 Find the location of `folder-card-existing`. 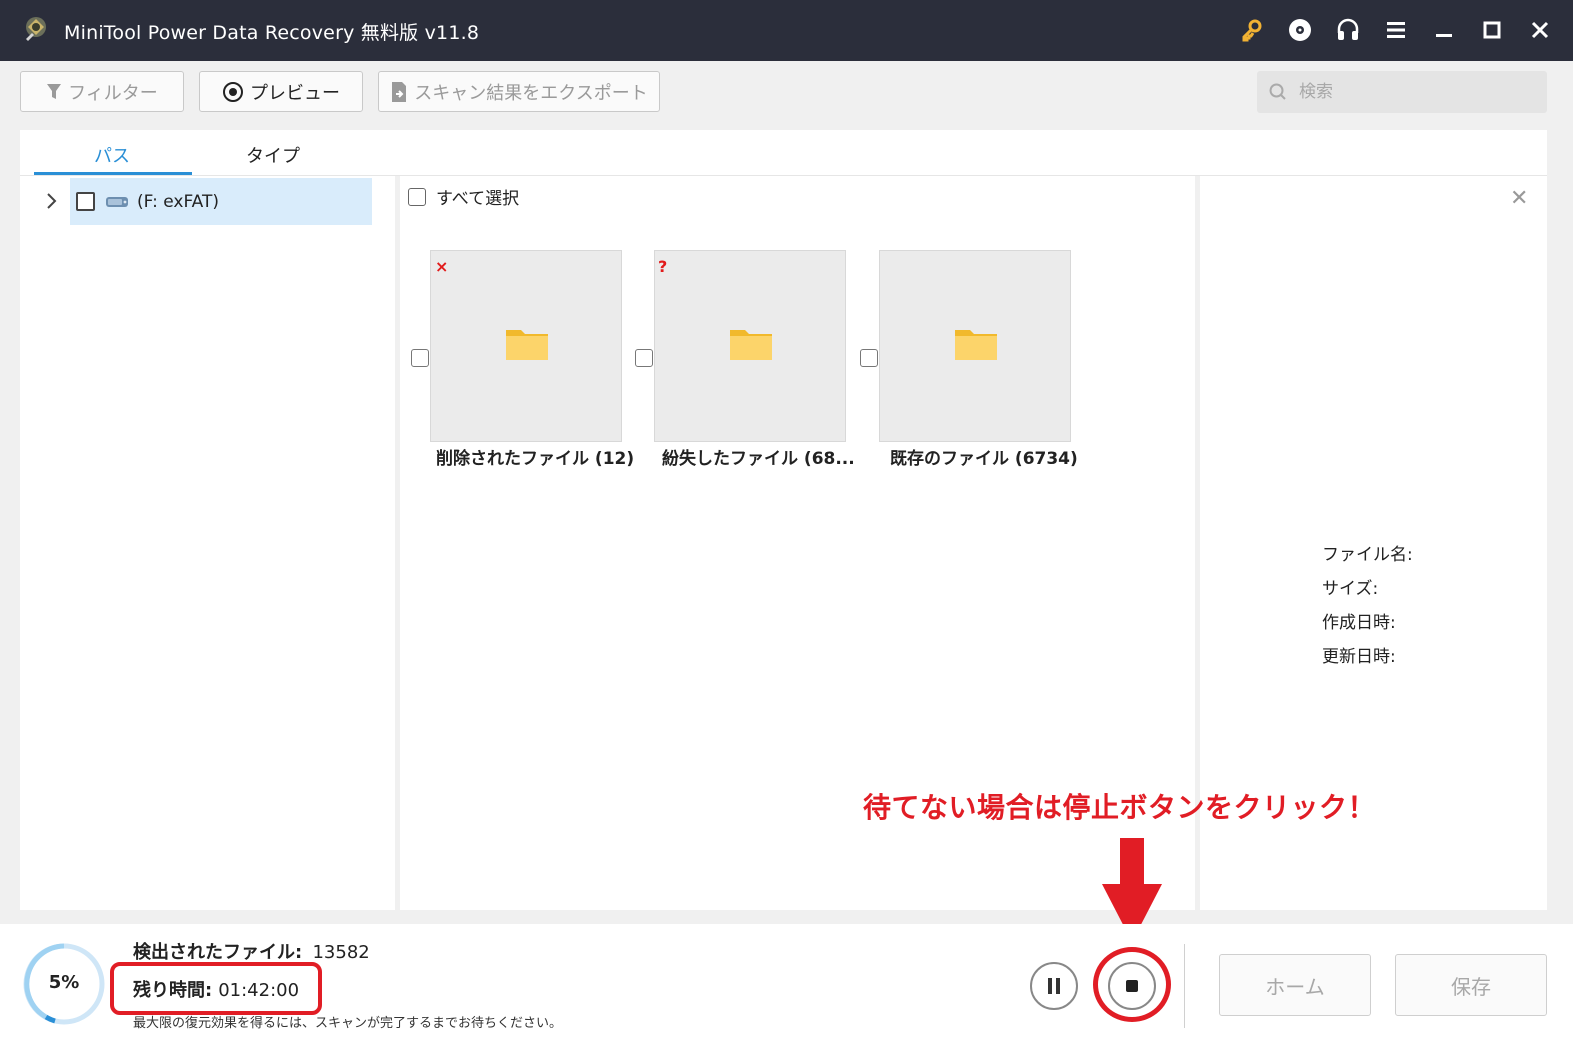

folder-card-existing is located at coordinates (975, 346).